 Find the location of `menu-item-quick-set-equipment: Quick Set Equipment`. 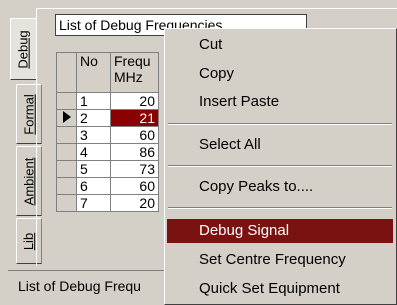

menu-item-quick-set-equipment: Quick Set Equipment is located at coordinates (280, 289).